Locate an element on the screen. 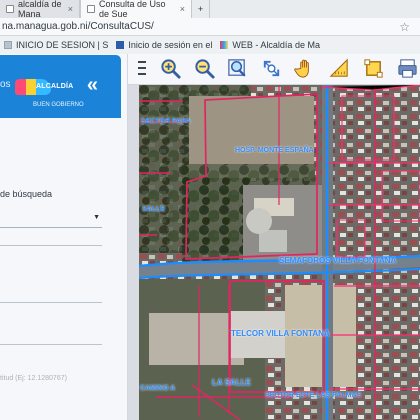 Image resolution: width=420 pixels, height=420 pixels. menu-icon is located at coordinates (142, 68).